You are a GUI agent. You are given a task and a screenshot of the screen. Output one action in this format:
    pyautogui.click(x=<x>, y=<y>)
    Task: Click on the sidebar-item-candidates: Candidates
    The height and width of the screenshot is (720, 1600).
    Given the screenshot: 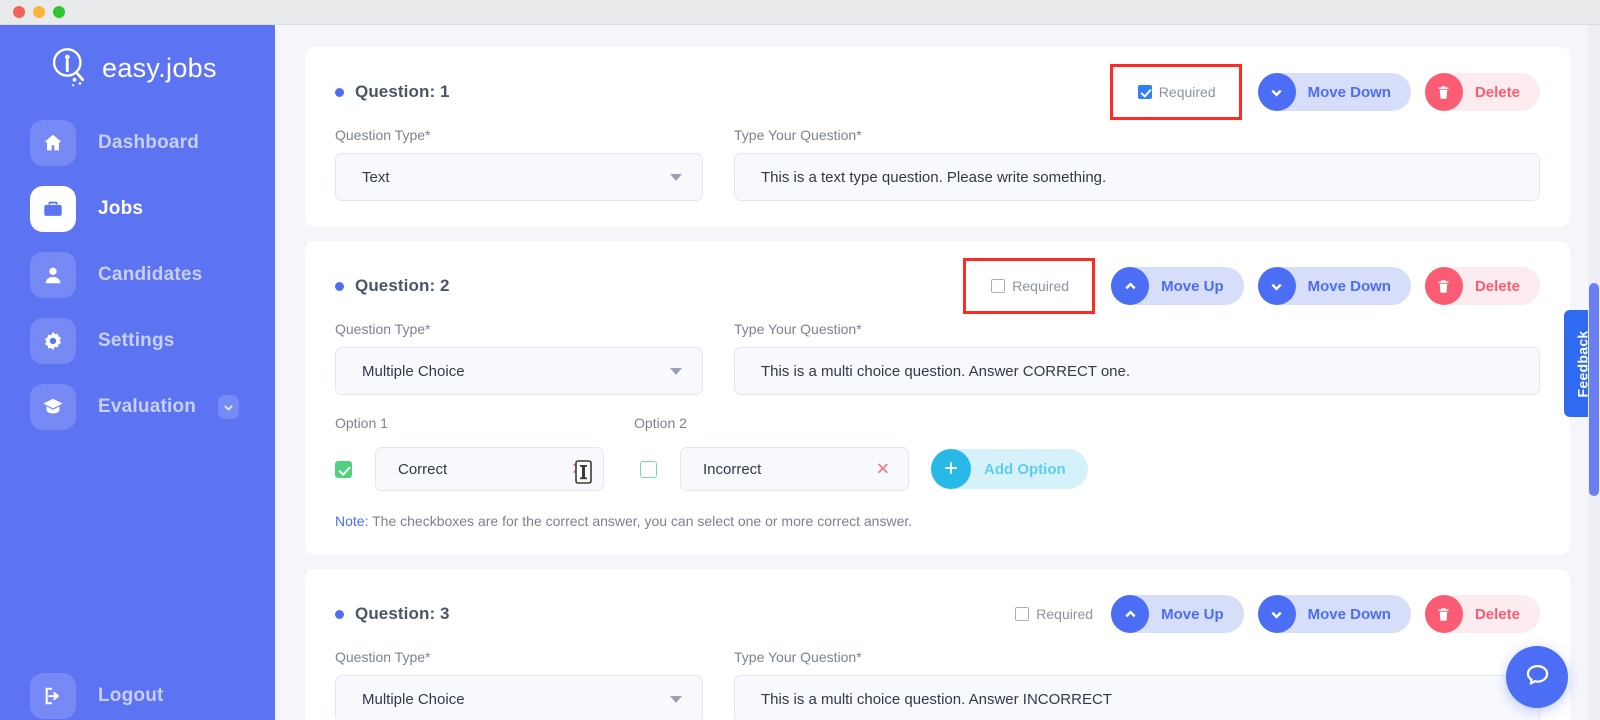 What is the action you would take?
    pyautogui.click(x=137, y=275)
    